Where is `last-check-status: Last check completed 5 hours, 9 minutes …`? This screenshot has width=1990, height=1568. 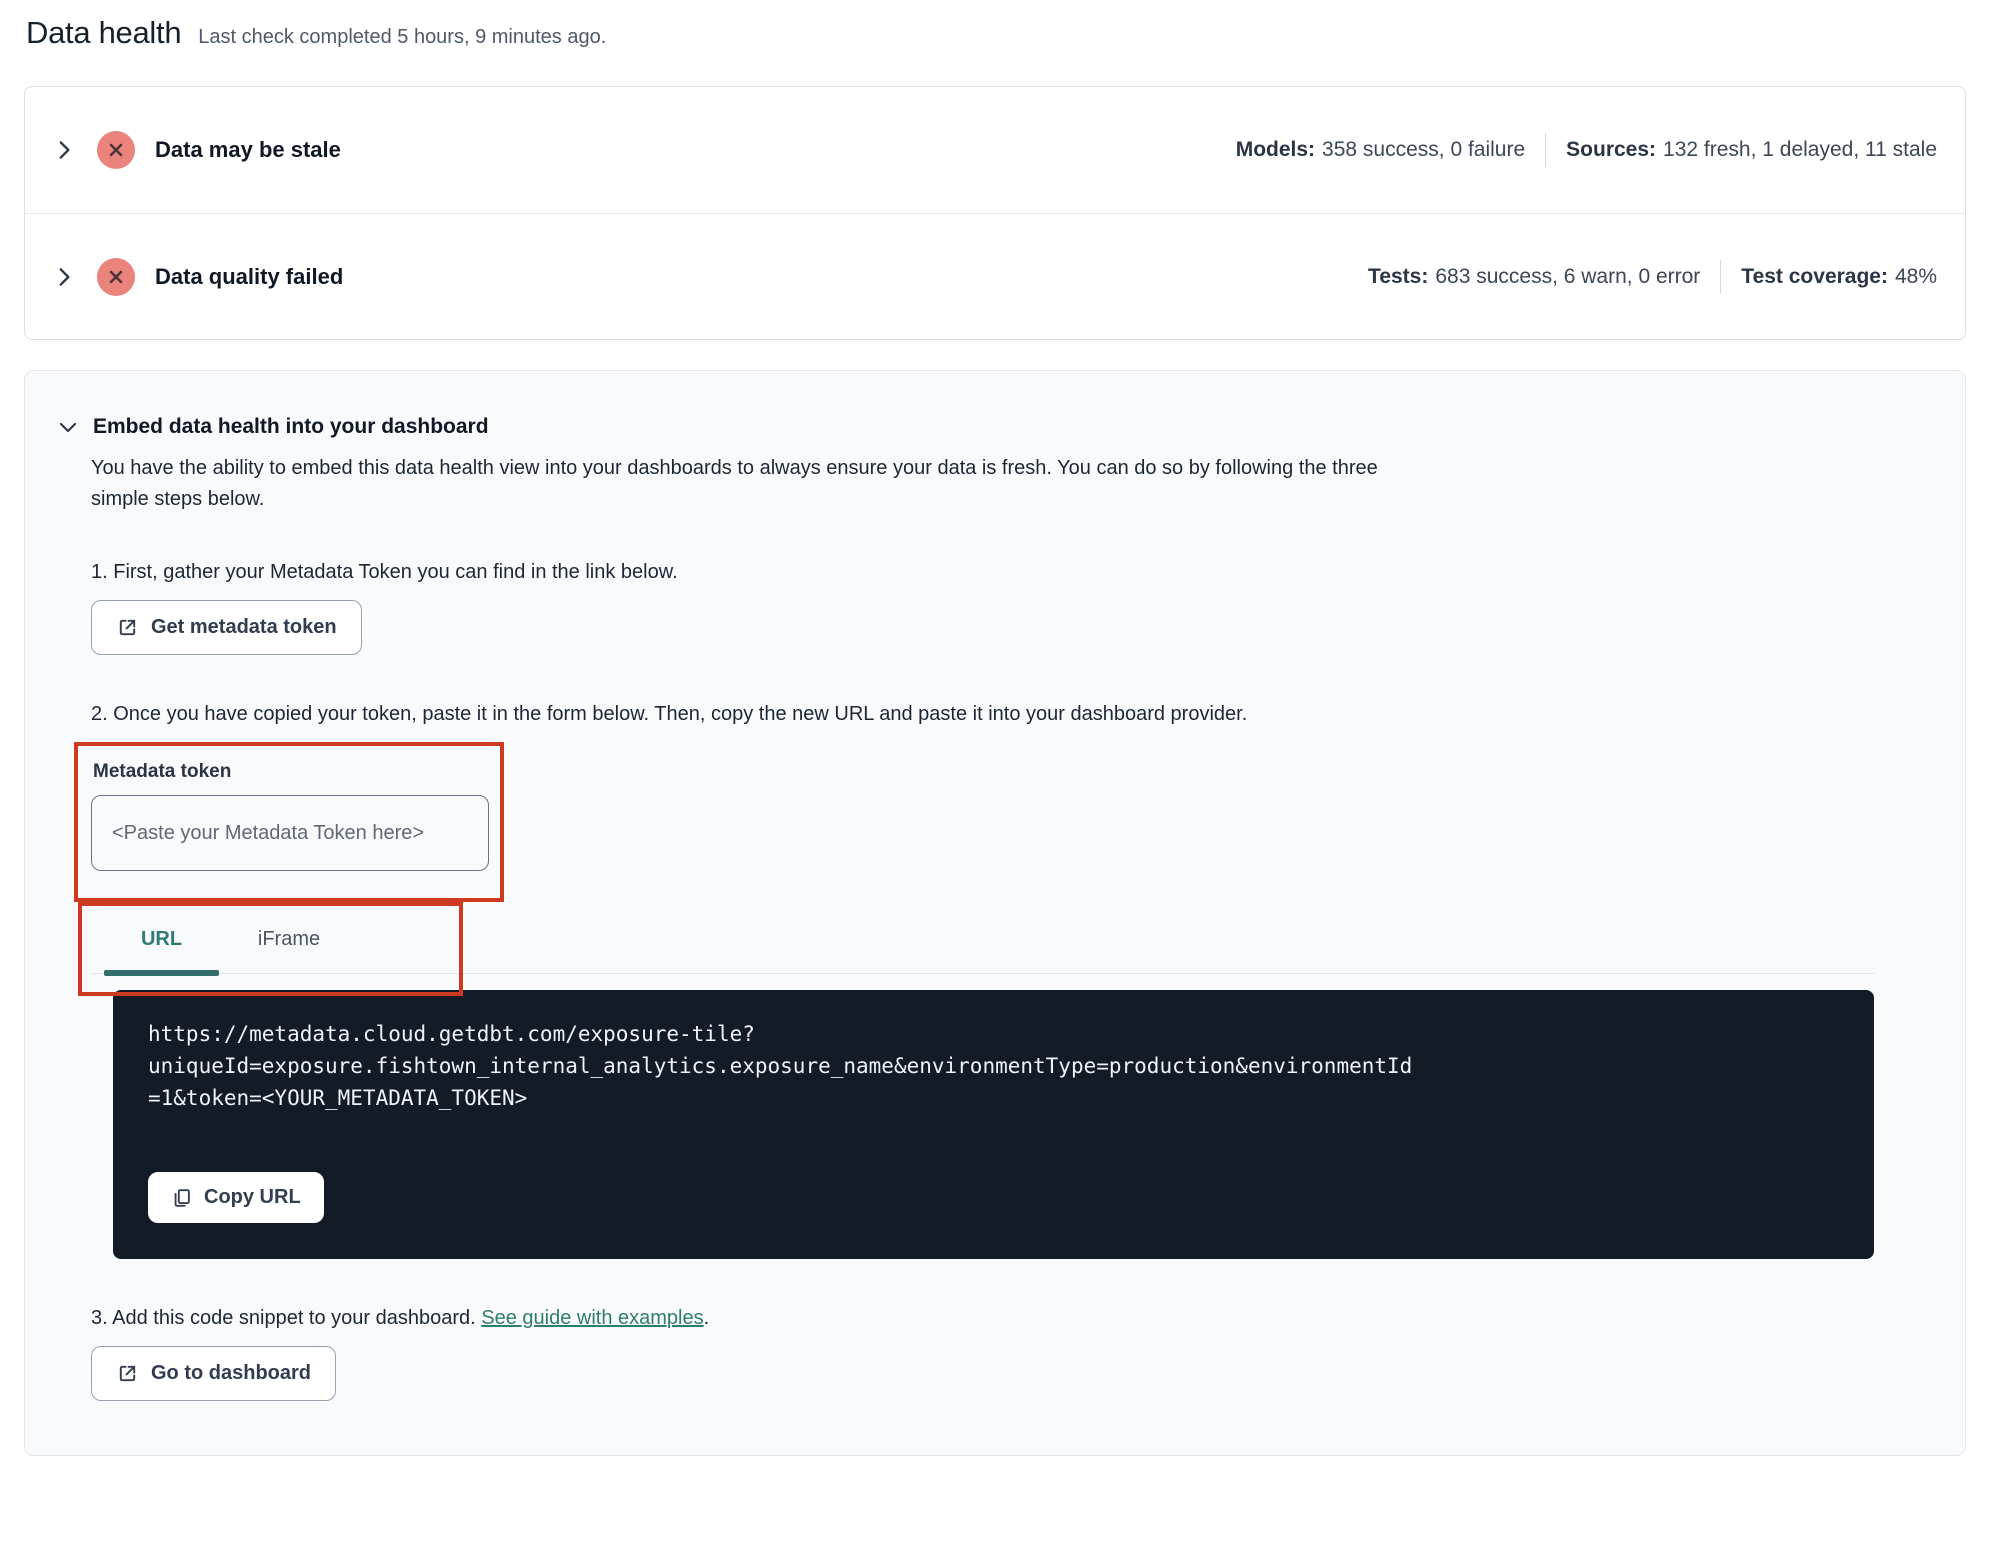 last-check-status: Last check completed 5 hours, 9 minutes … is located at coordinates (402, 37).